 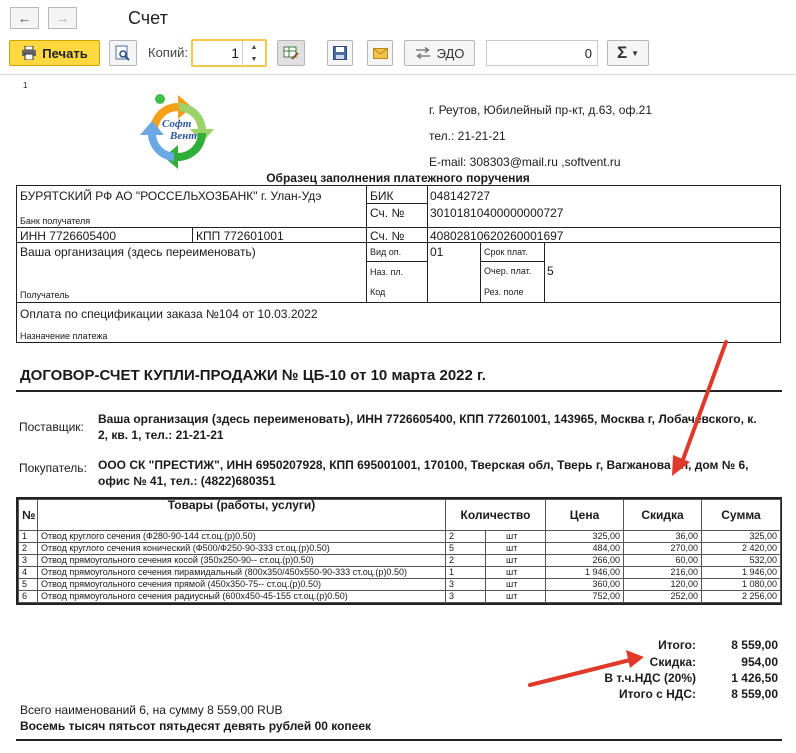 I want to click on col-header-discount: Скидка, so click(x=662, y=515).